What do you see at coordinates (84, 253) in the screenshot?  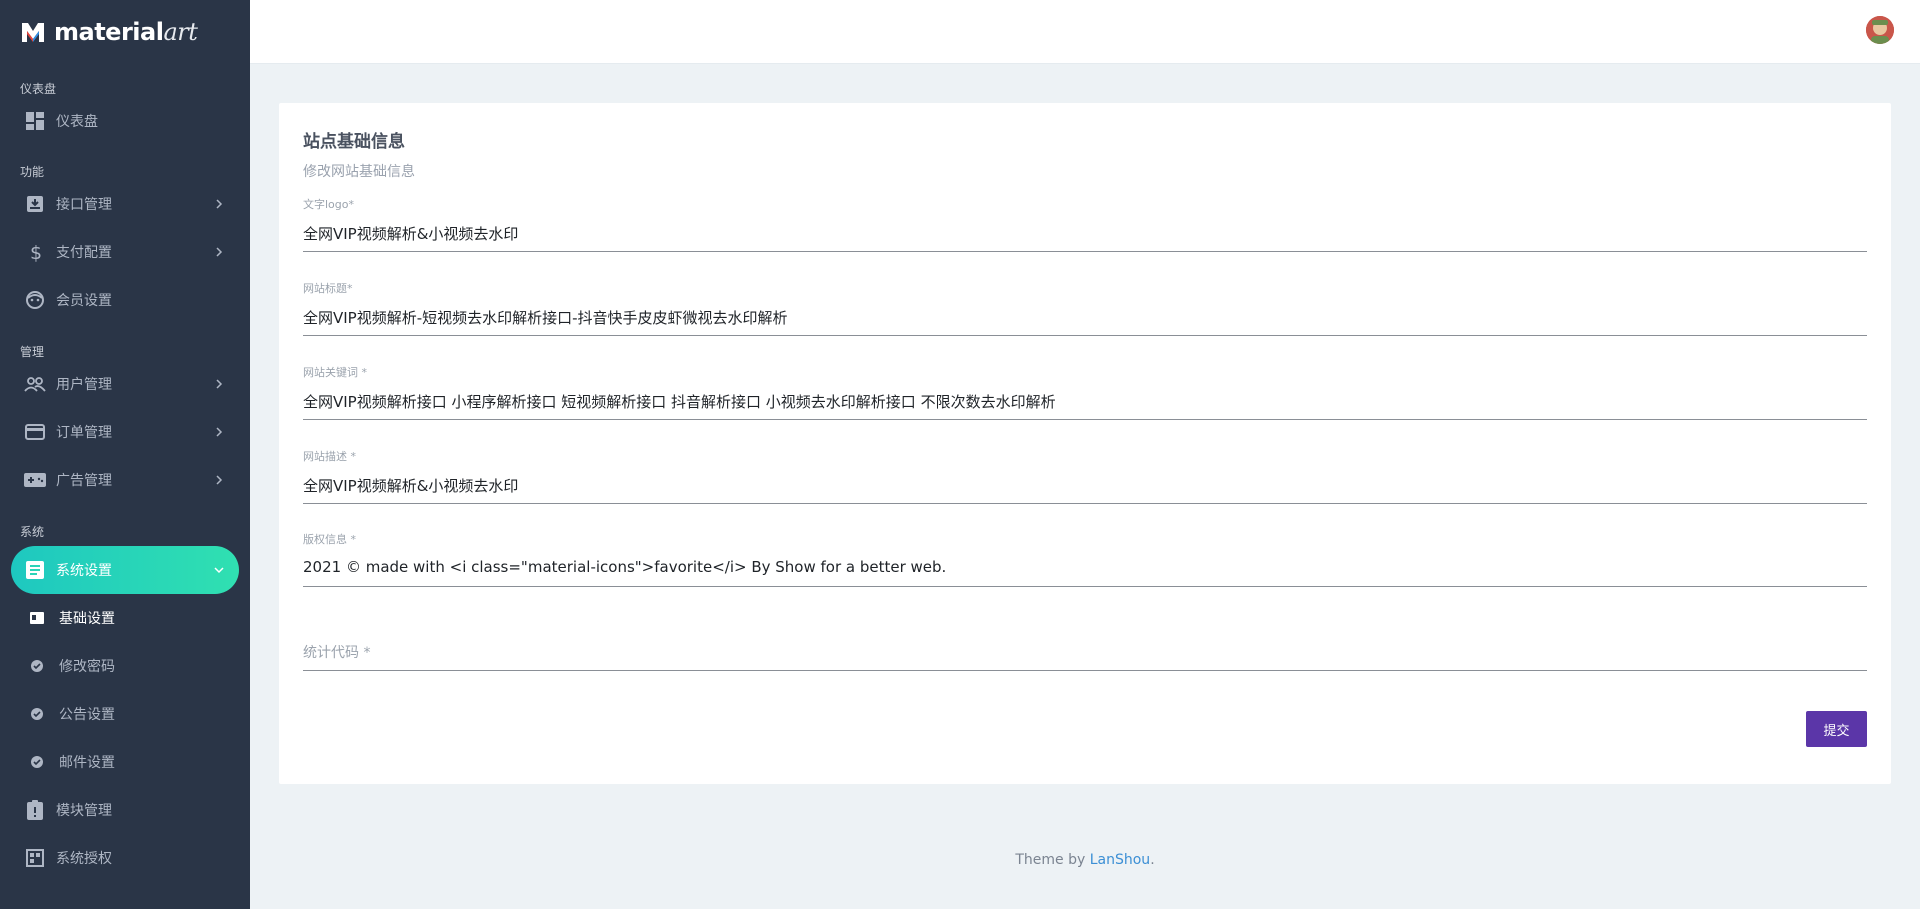 I see `sidebar-item-label: 支付配置` at bounding box center [84, 253].